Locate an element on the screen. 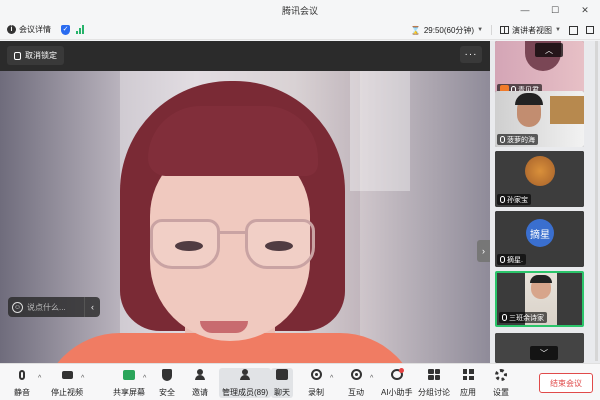 This screenshot has width=600, height=400. interact-button: 互动 is located at coordinates (356, 383).